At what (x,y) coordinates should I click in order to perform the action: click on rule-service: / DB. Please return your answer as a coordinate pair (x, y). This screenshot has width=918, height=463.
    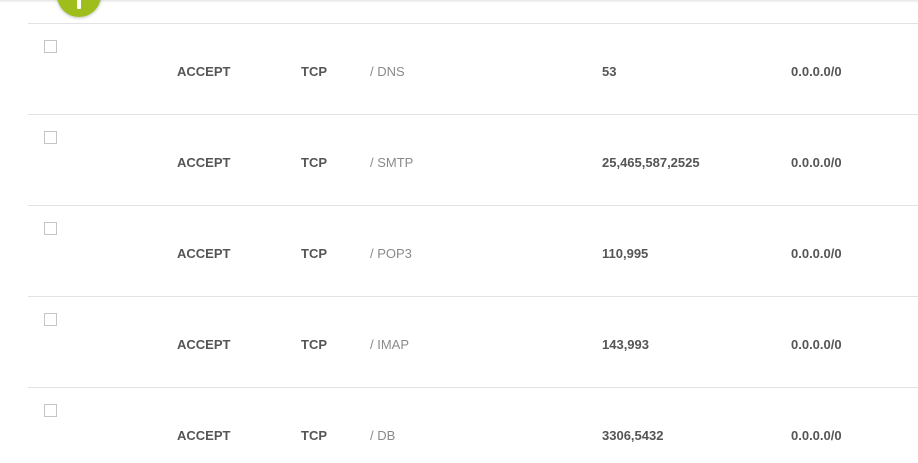
    Looking at the image, I should click on (383, 435).